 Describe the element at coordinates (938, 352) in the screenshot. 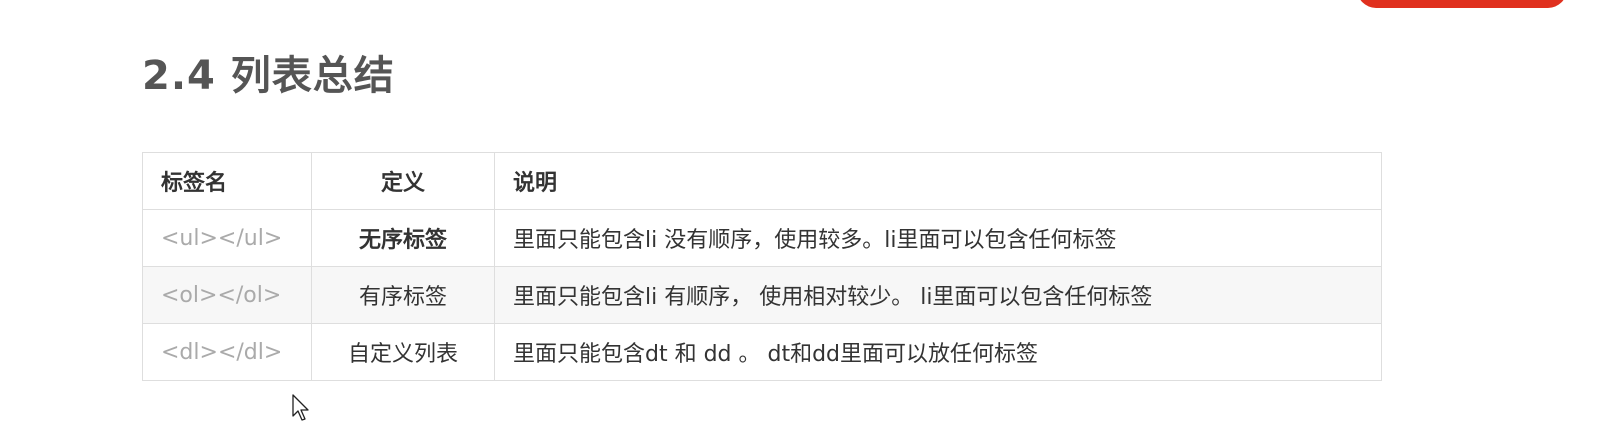

I see `description-cell: 里面只能包含dt 和 dd 。 dt和dd里面可以放任何标签` at that location.